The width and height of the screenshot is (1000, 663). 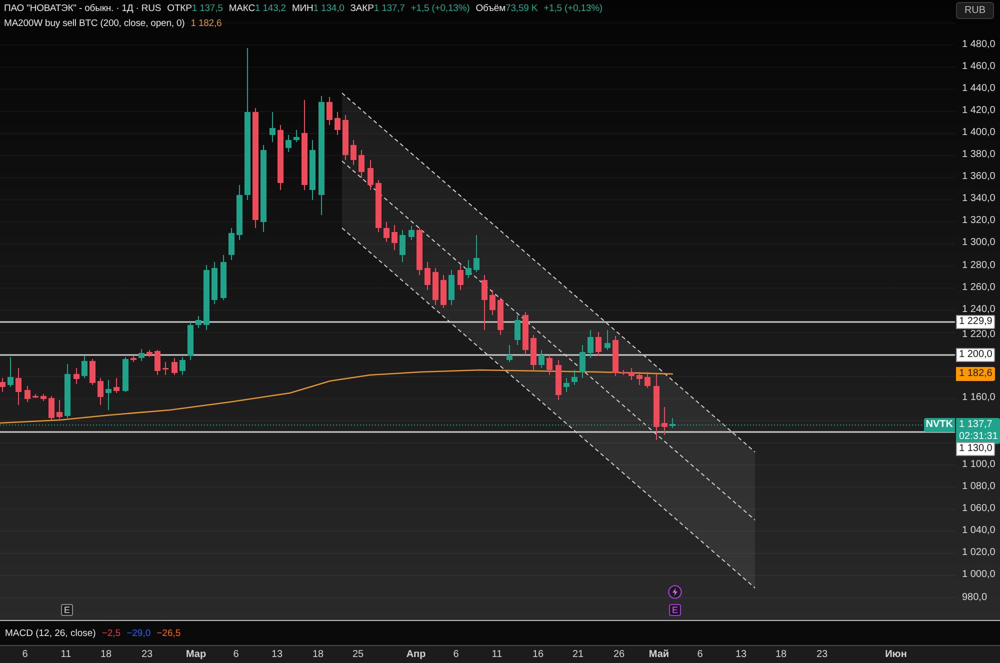 What do you see at coordinates (979, 553) in the screenshot?
I see `price-label: 1 020,0` at bounding box center [979, 553].